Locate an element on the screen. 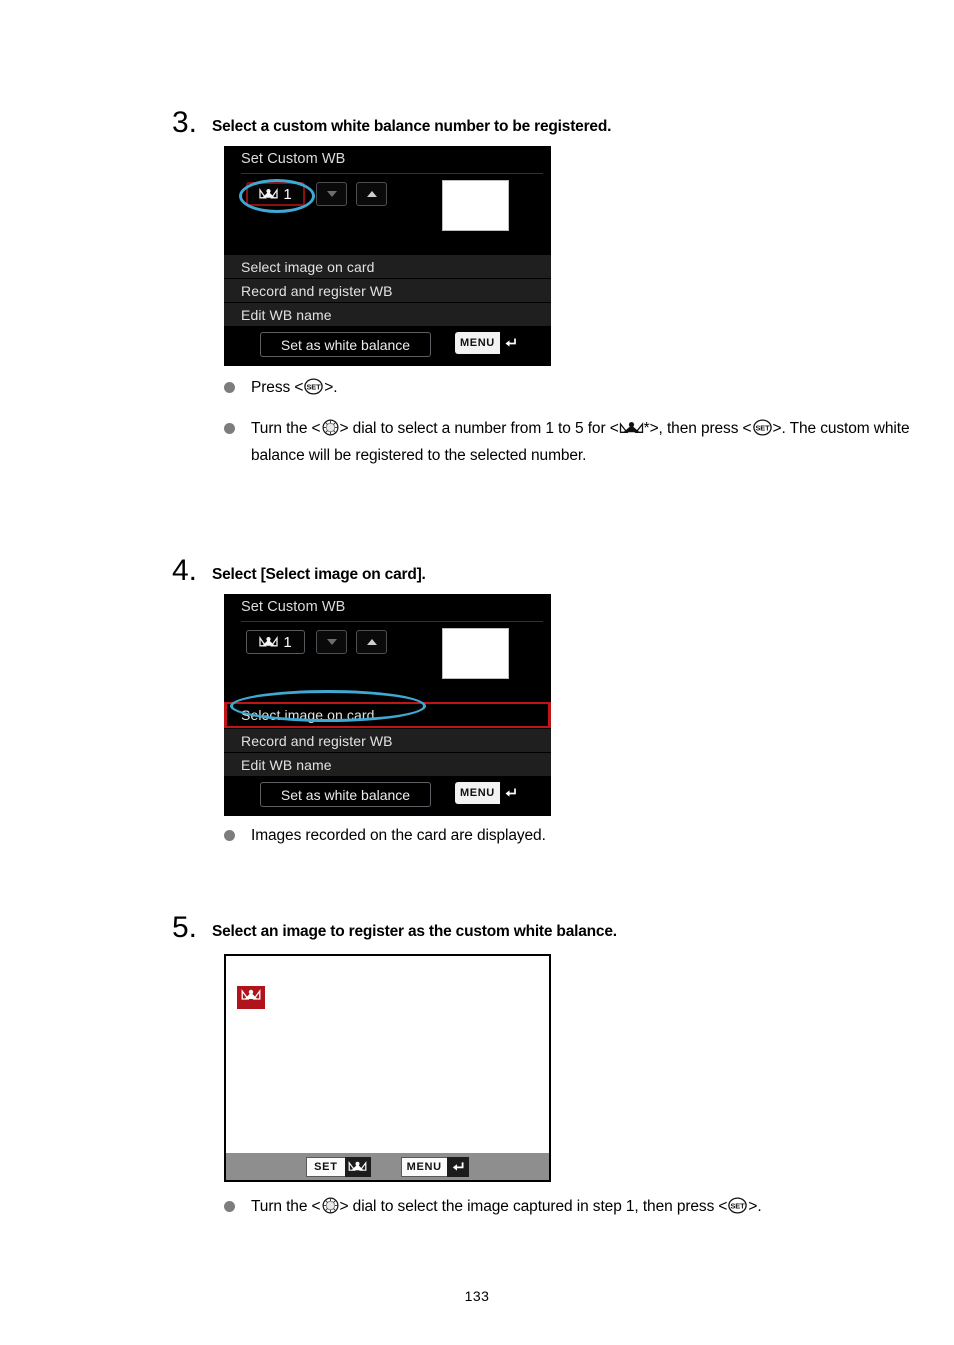 Image resolution: width=954 pixels, height=1345 pixels. set-register-button: SET is located at coordinates (338, 1166).